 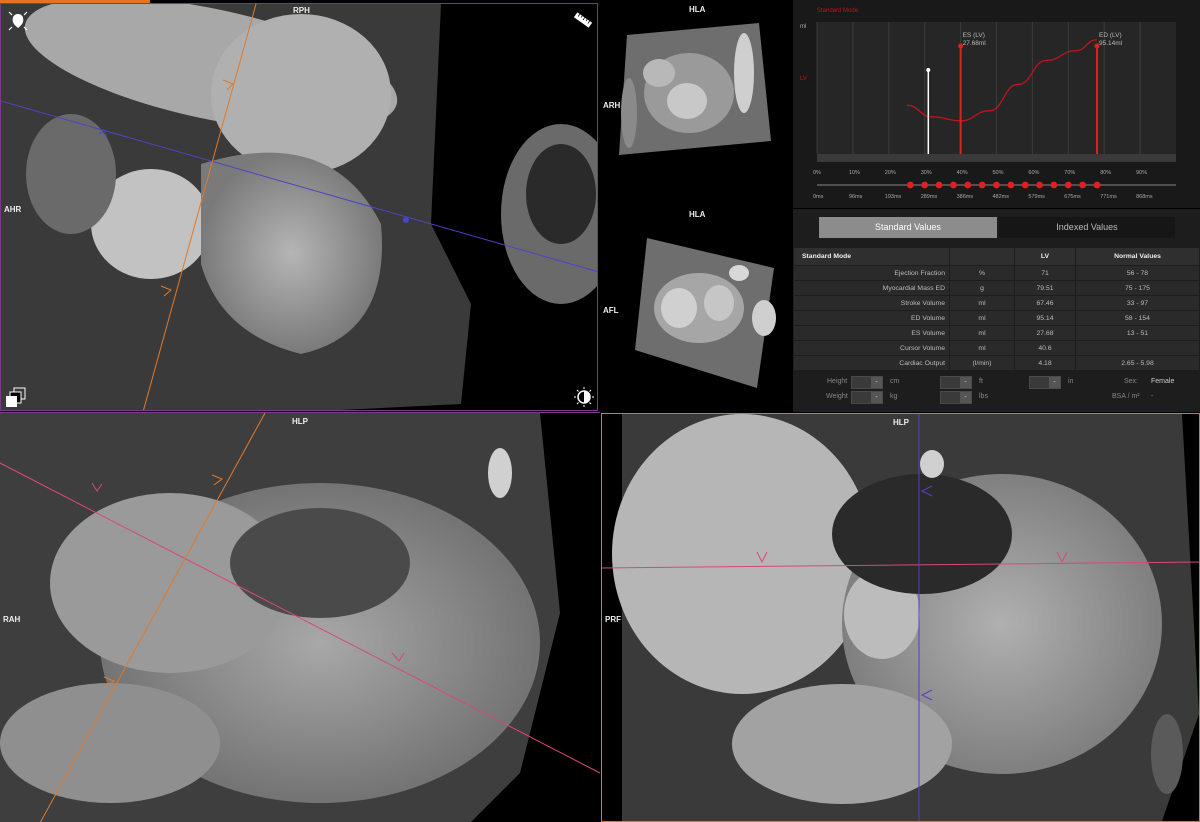 I want to click on row-label: Cardiac Output, so click(x=871, y=363).